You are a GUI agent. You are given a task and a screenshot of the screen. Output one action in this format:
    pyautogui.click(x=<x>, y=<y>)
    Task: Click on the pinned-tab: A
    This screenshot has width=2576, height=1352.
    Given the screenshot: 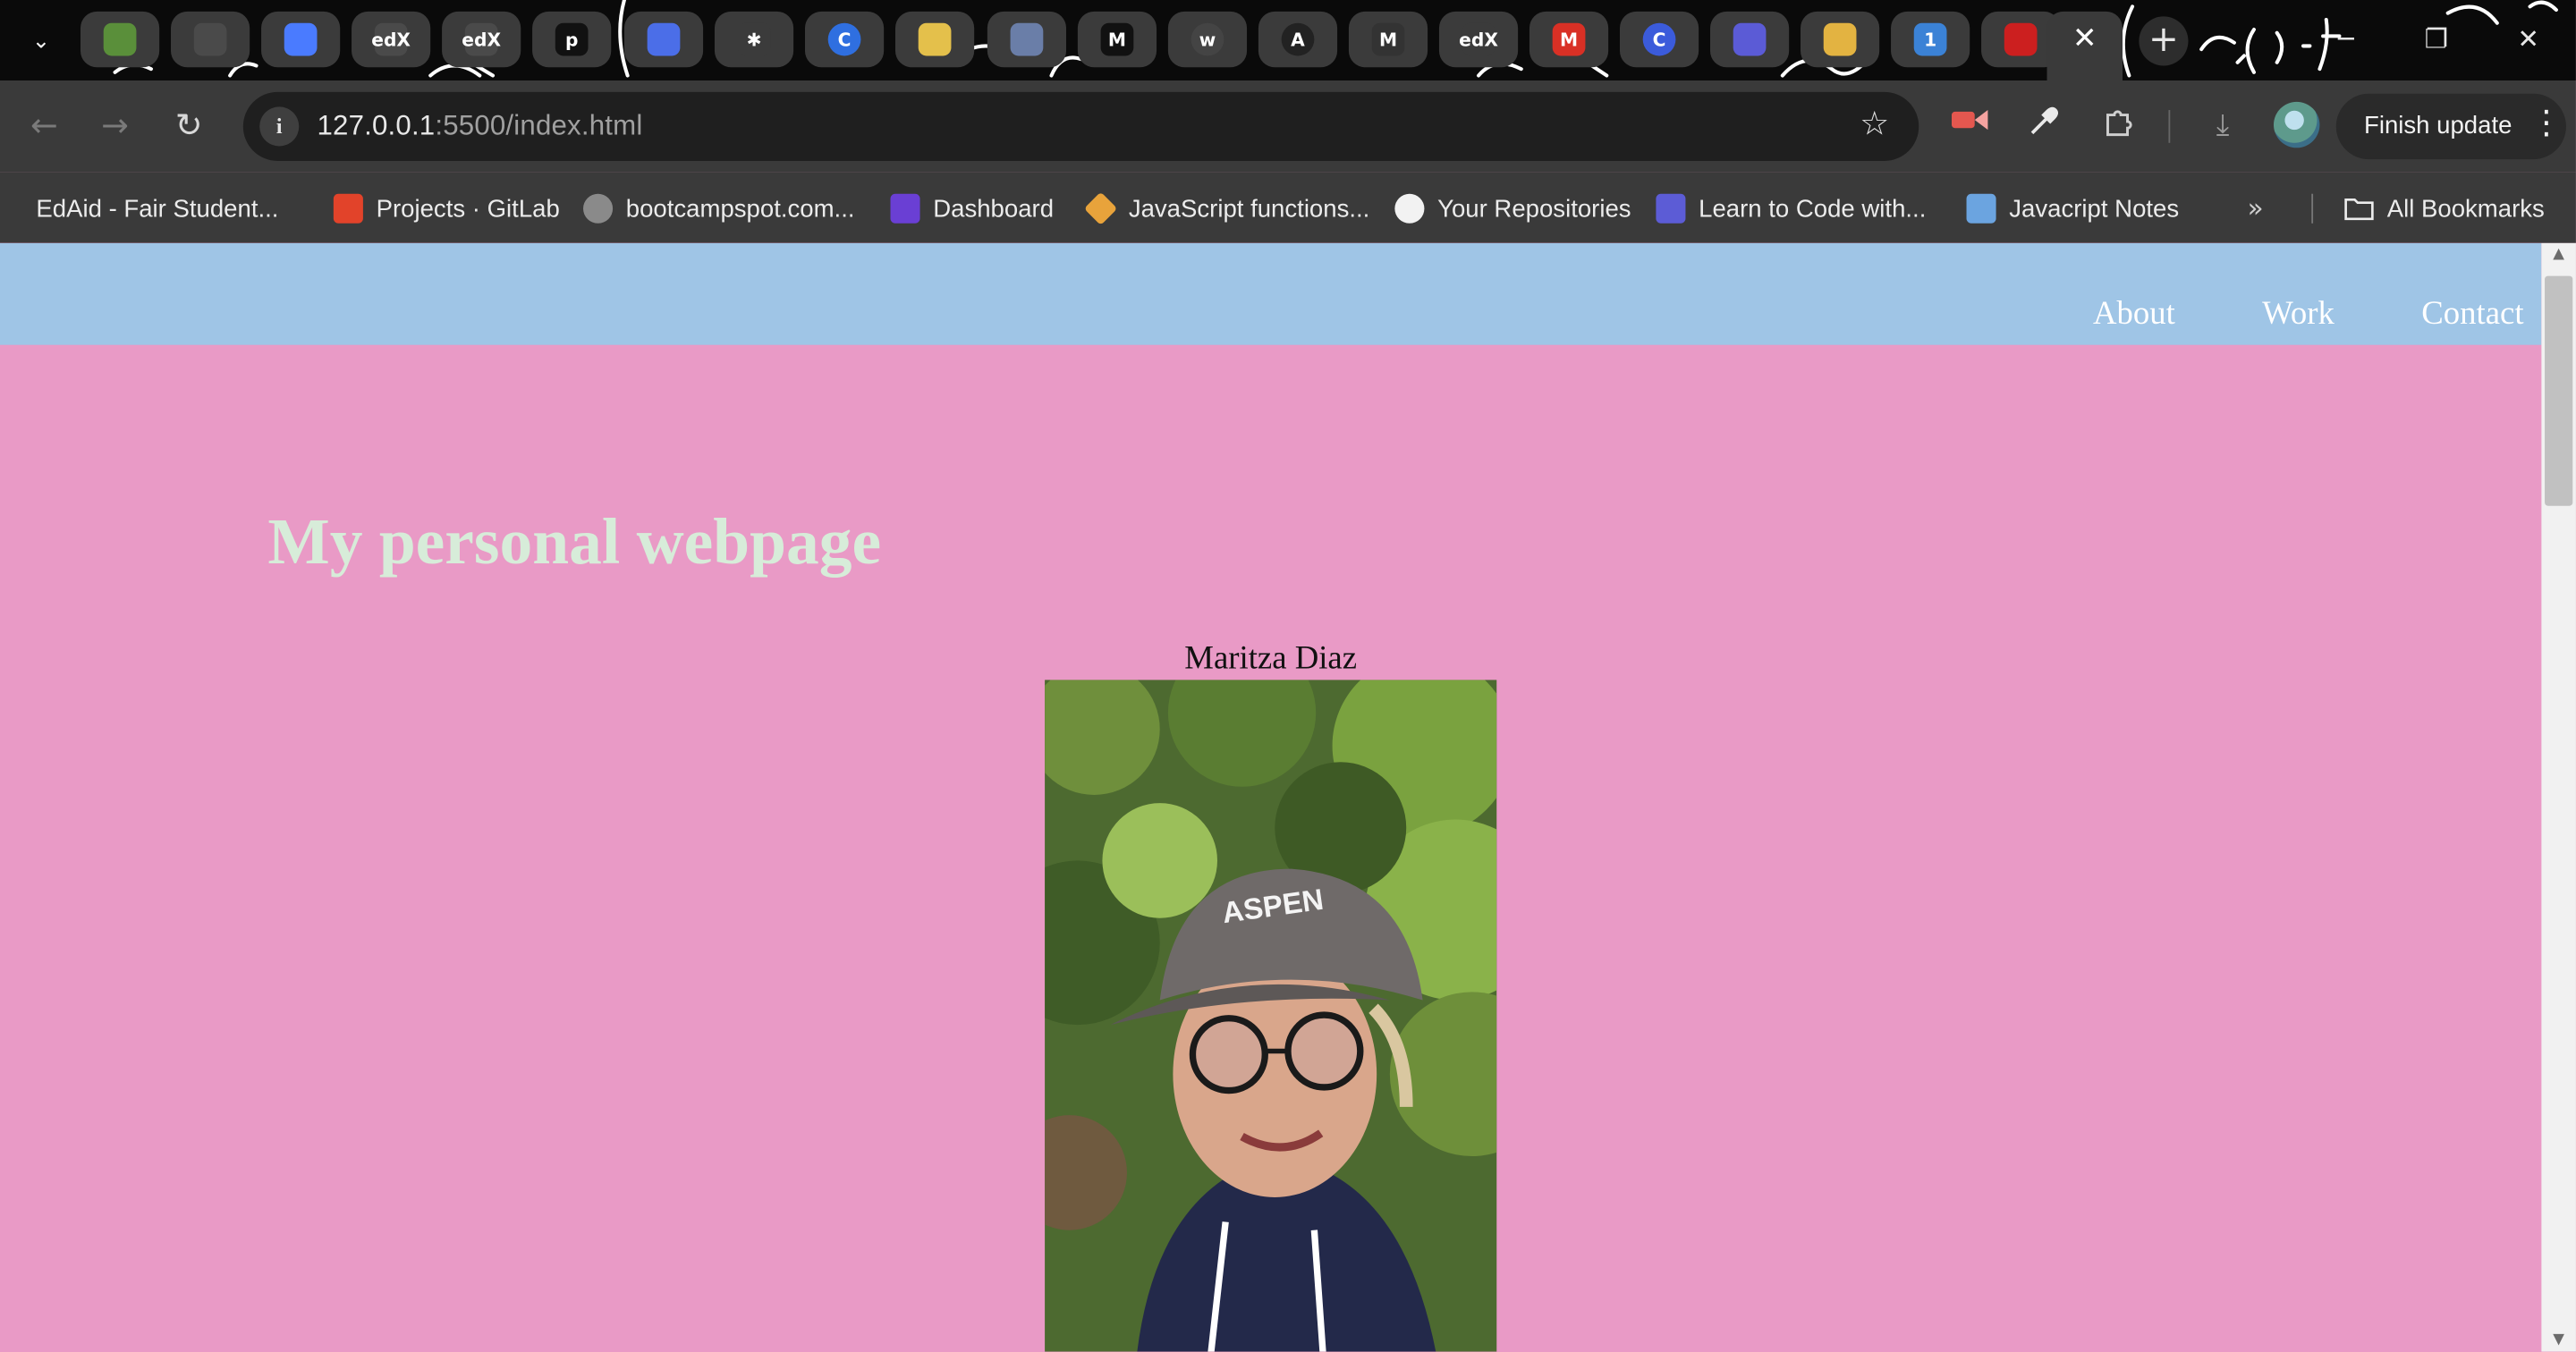 What is the action you would take?
    pyautogui.click(x=1298, y=39)
    